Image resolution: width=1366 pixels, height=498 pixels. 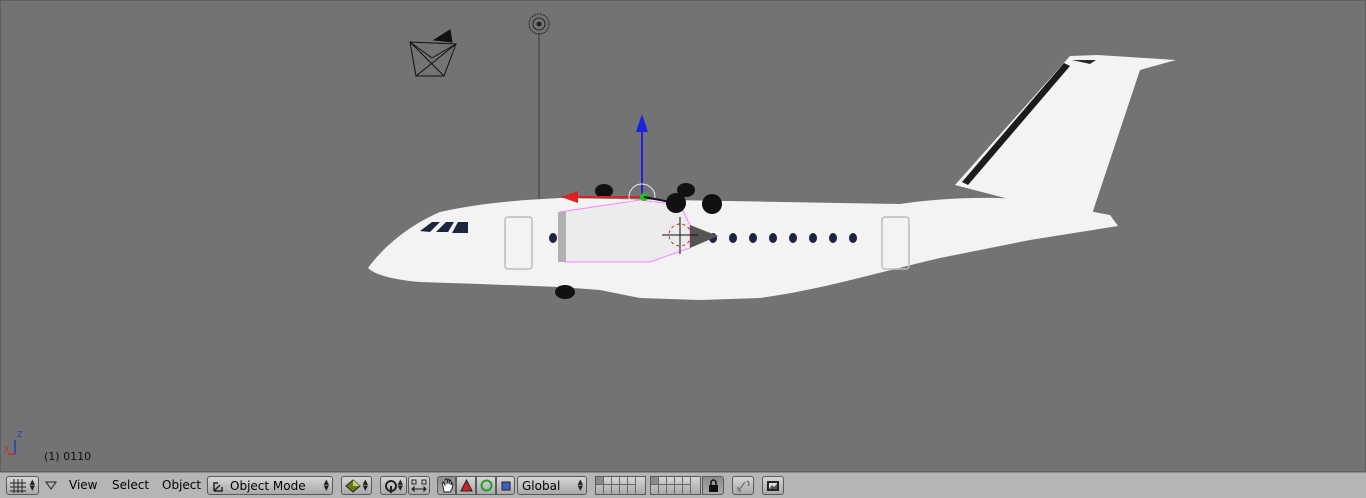 I want to click on render-button, so click(x=773, y=485).